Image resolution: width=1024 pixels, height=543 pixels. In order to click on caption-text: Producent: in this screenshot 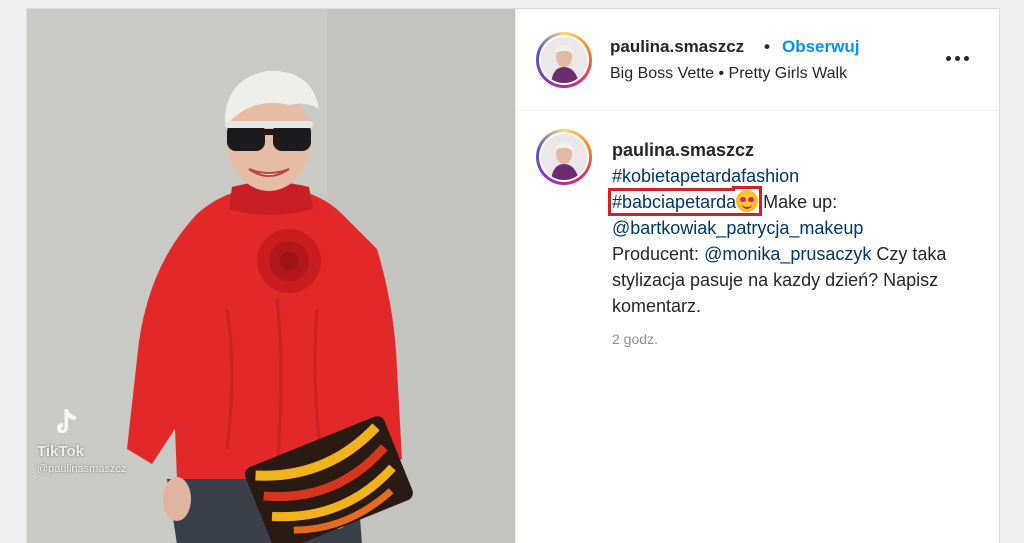, I will do `click(658, 254)`.